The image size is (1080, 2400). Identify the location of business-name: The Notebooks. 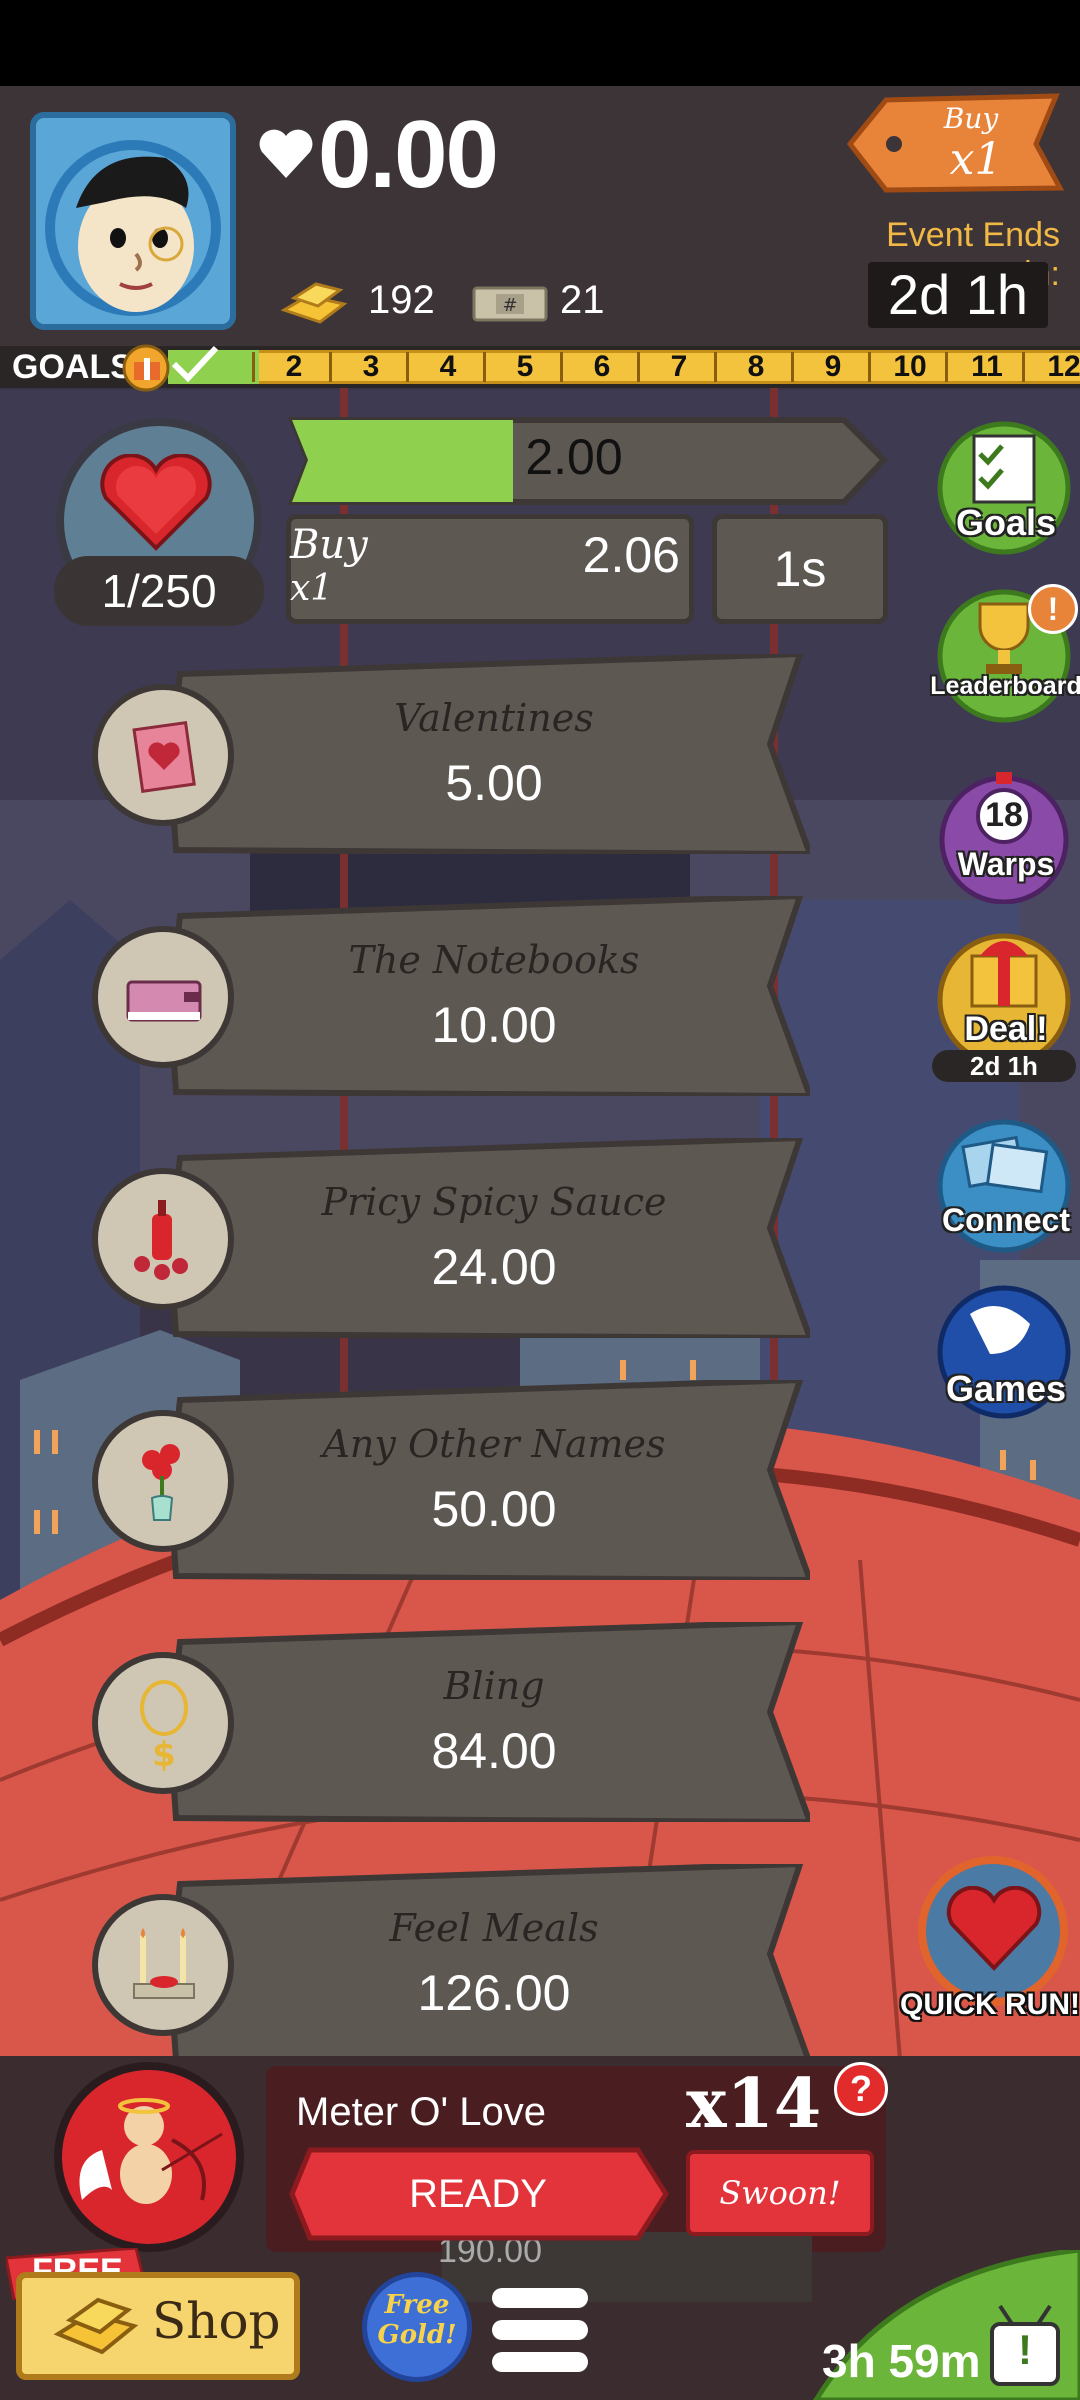
(494, 960).